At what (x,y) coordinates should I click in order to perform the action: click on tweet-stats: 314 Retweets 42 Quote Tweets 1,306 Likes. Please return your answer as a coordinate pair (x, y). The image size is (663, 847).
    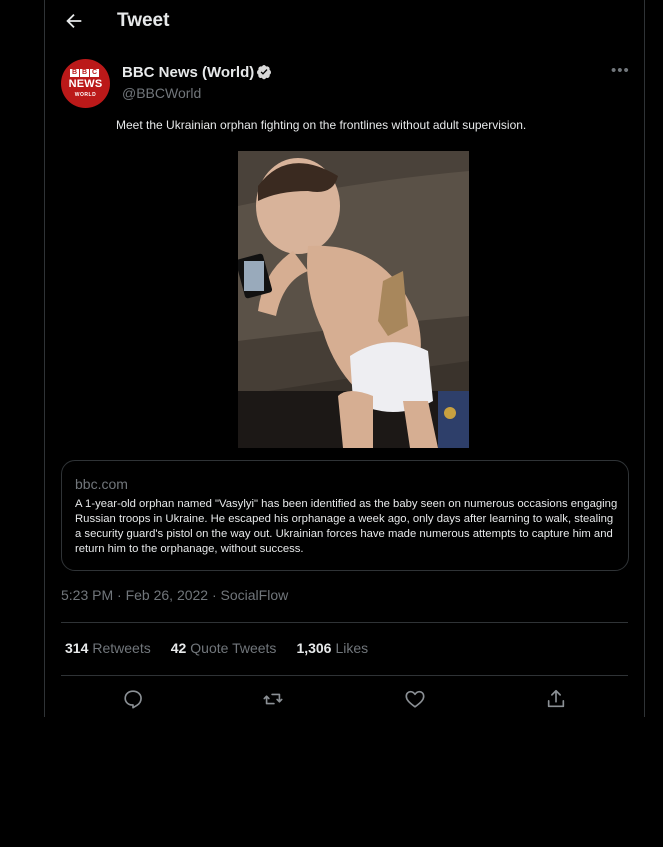
    Looking at the image, I should click on (216, 648).